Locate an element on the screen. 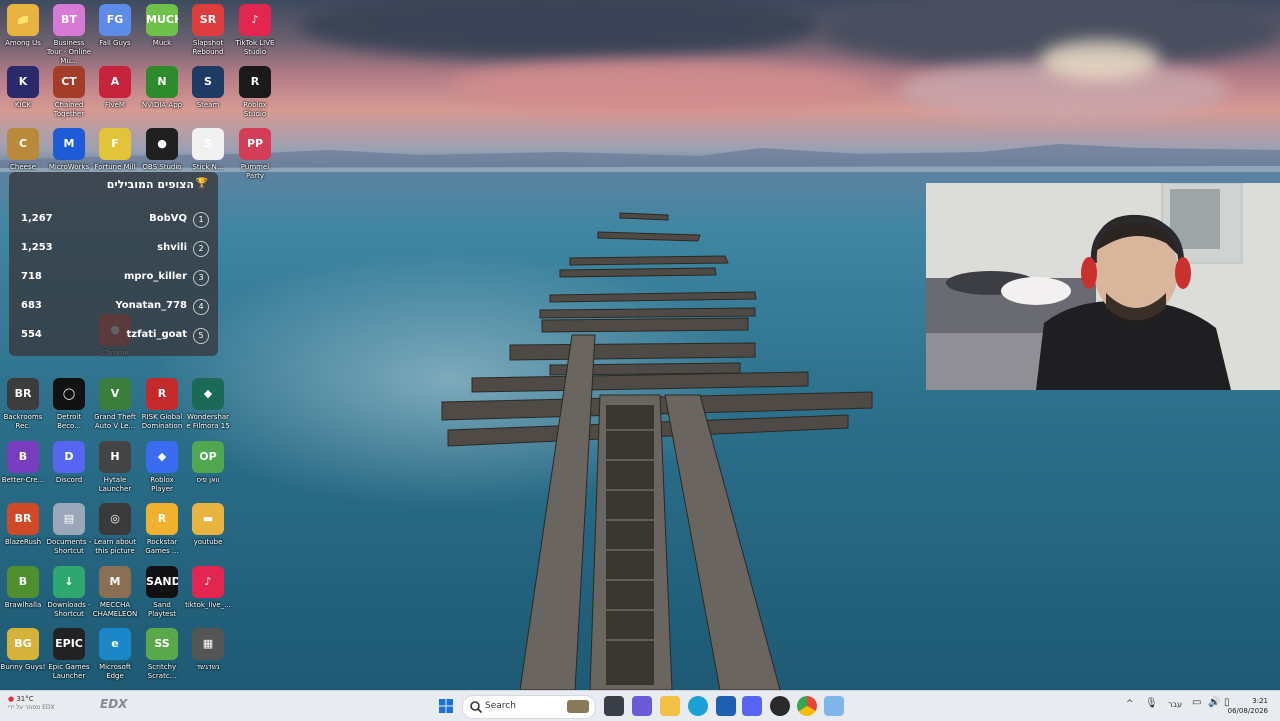  app-icon: 📁 is located at coordinates (23, 20).